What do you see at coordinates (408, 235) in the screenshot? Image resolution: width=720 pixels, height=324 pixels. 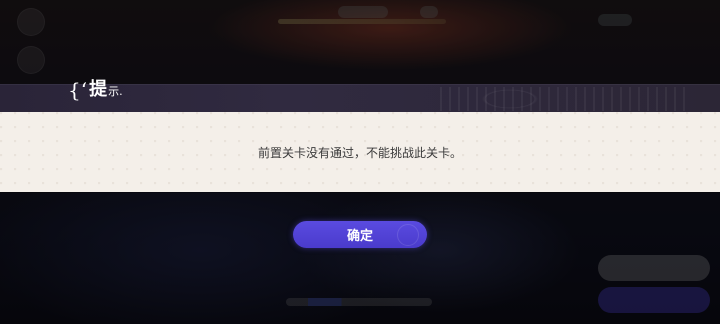 I see `button-decoration-icon` at bounding box center [408, 235].